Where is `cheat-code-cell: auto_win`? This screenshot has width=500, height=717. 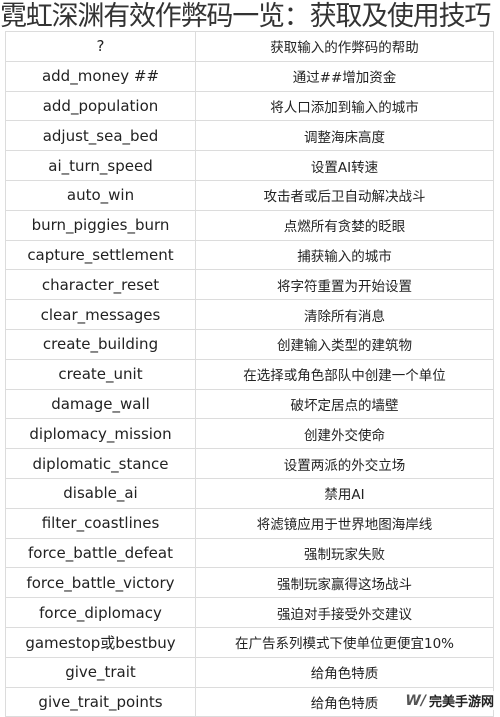 cheat-code-cell: auto_win is located at coordinates (100, 195).